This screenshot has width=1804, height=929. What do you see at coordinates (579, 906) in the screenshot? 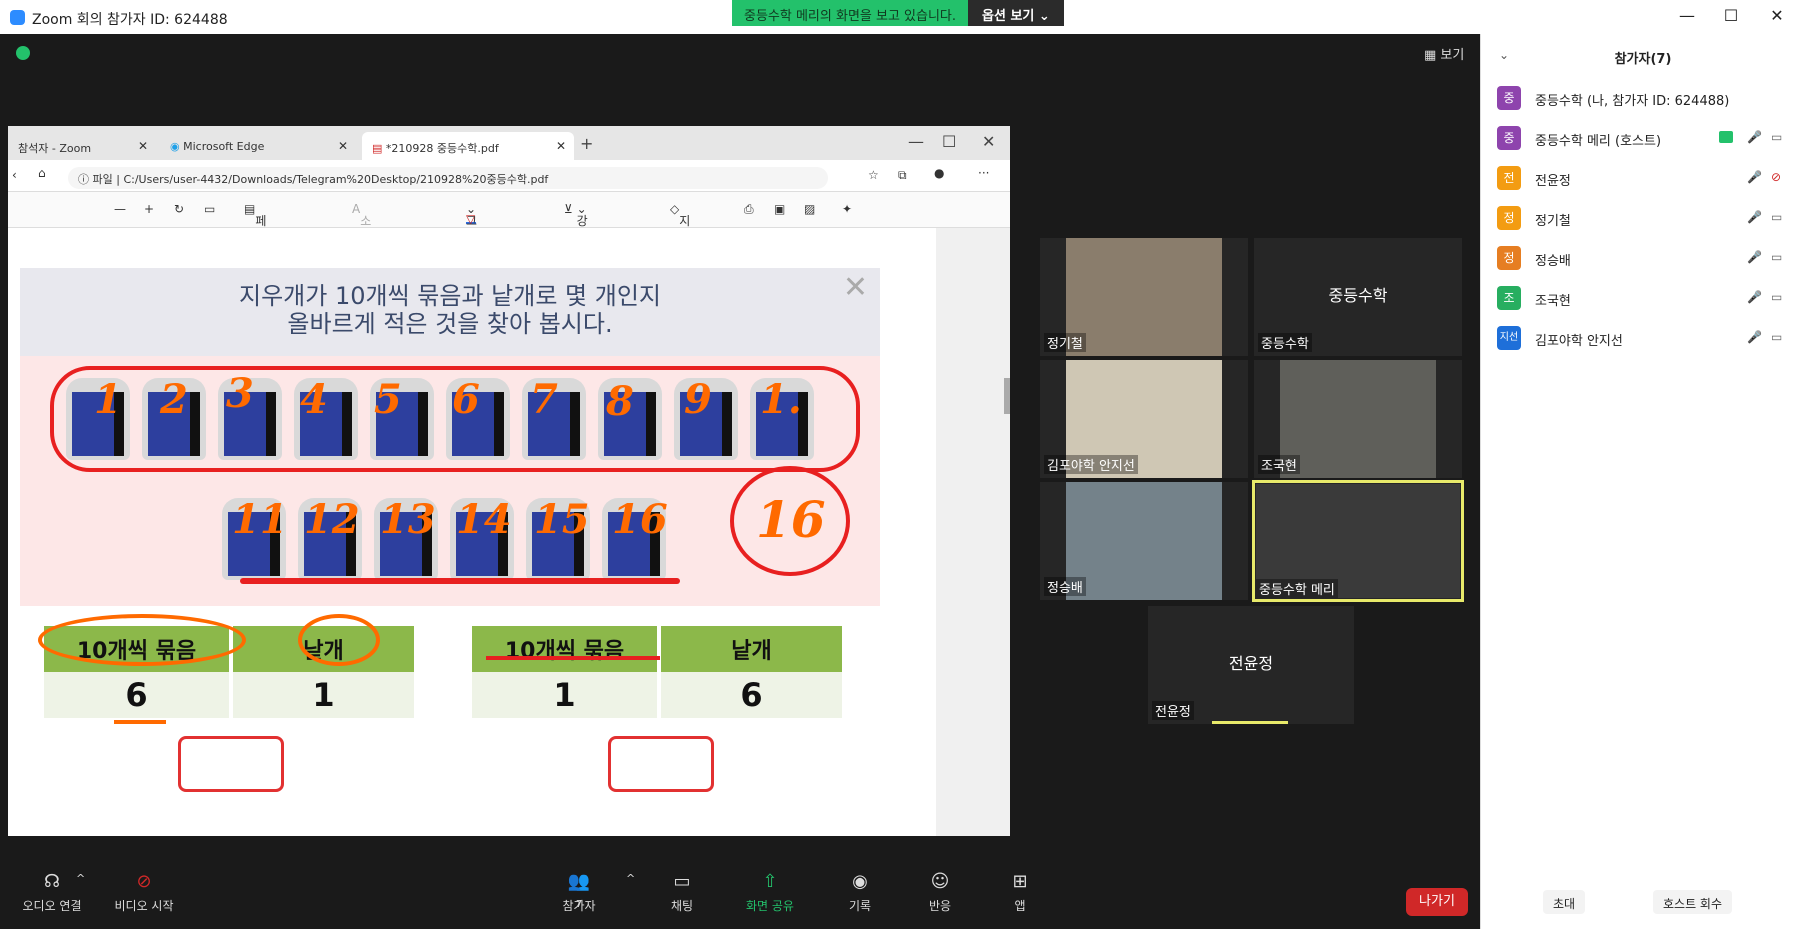
I see `participants-label: 참가자` at bounding box center [579, 906].